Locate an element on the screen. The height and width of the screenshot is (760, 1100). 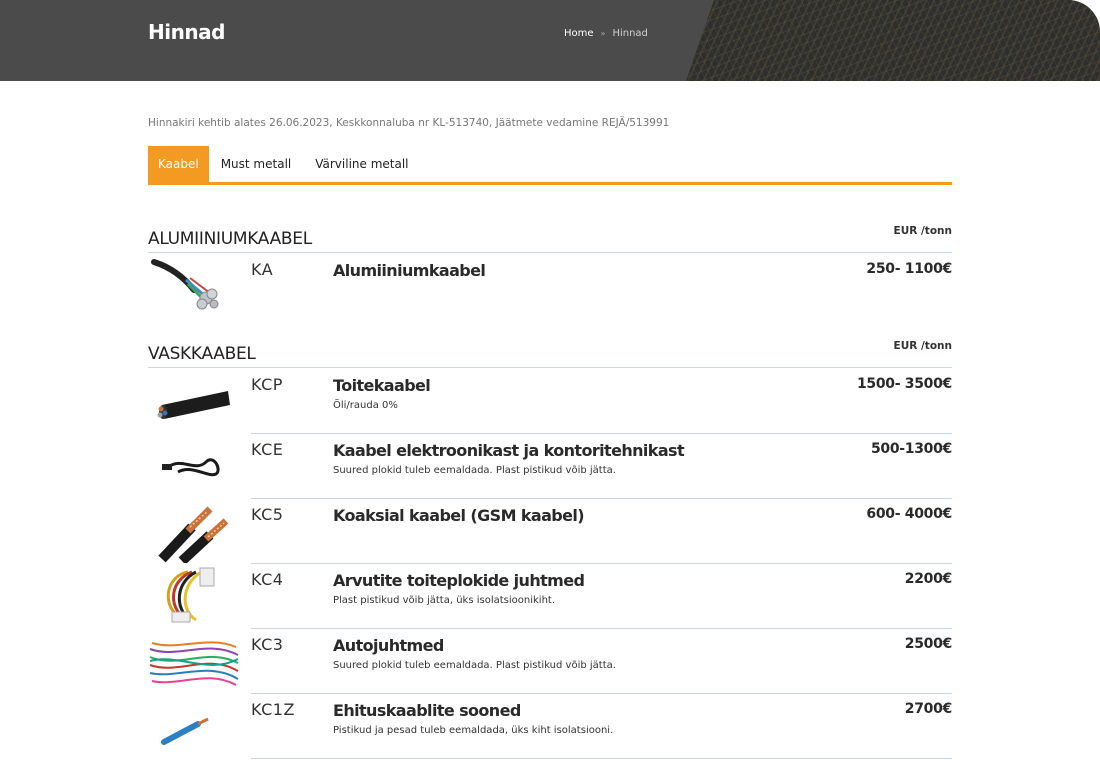
section-title: VASKKAABEL is located at coordinates (202, 354).